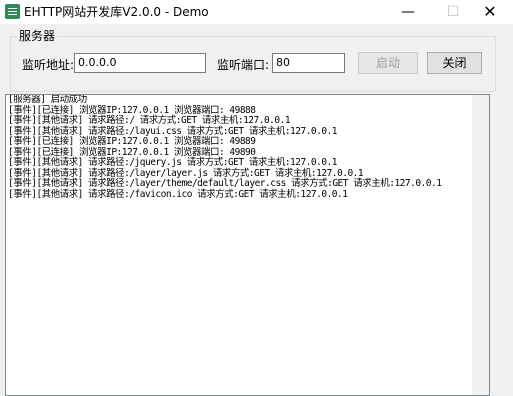 The image size is (513, 396). I want to click on start-button: 启动, so click(388, 63).